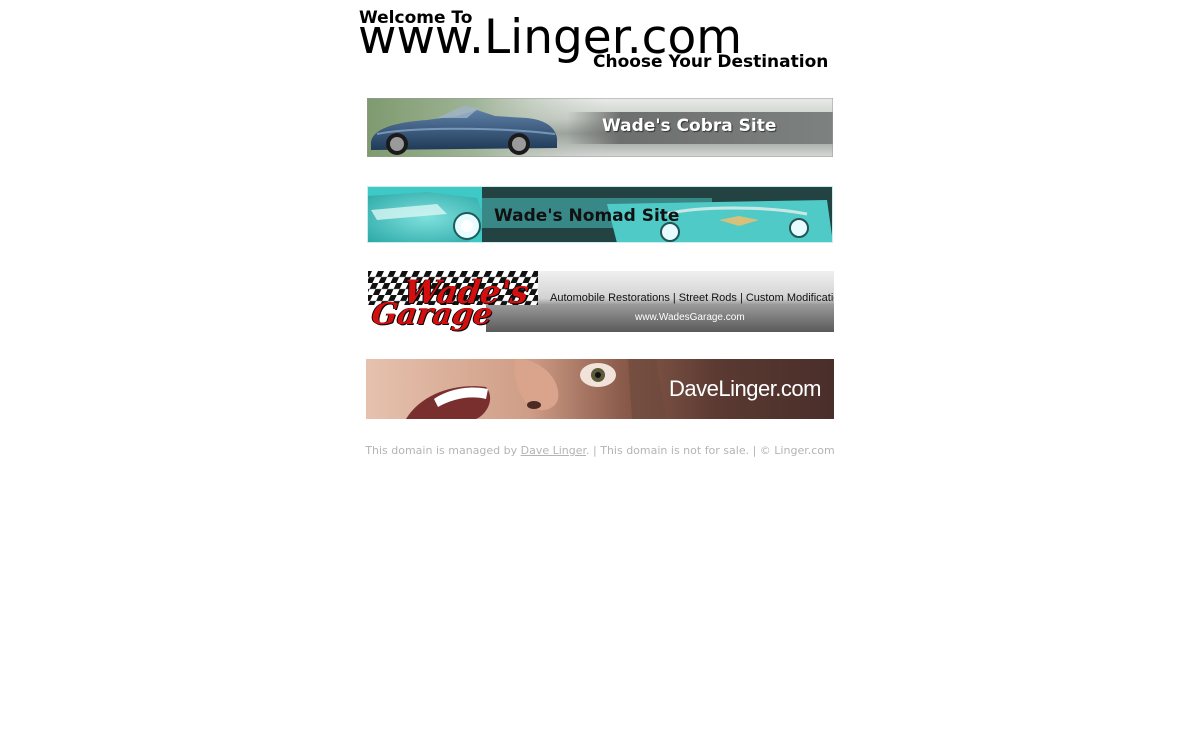 Image resolution: width=1200 pixels, height=740 pixels. I want to click on nomad-banner-label: Wade's Nomad Site, so click(587, 216).